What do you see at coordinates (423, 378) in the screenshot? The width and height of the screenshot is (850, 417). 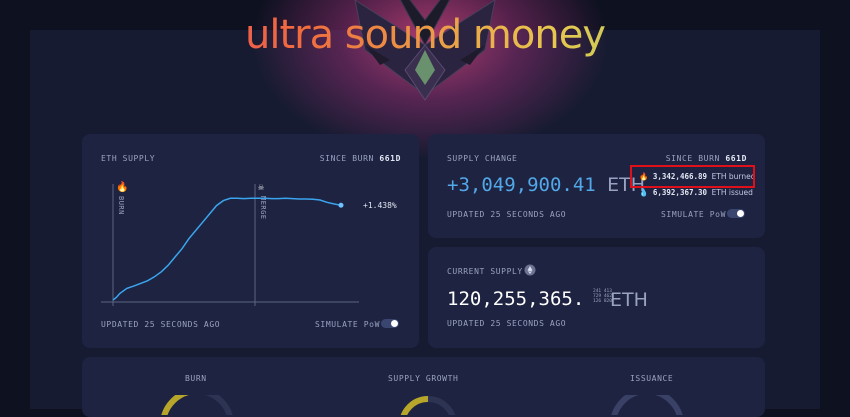 I see `supply-growth-label: SUPPLY GROWTH` at bounding box center [423, 378].